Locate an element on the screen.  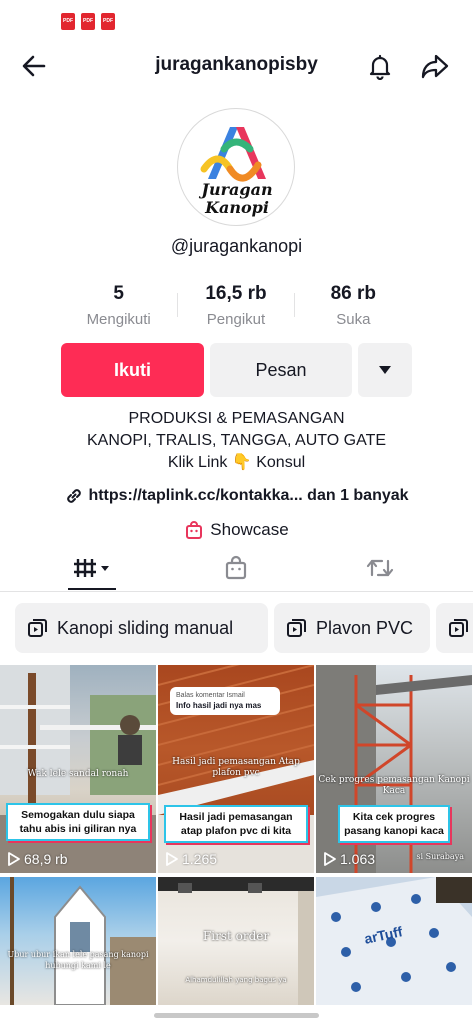
comment-reply-header: Balas komentar Ismail is located at coordinates (210, 695).